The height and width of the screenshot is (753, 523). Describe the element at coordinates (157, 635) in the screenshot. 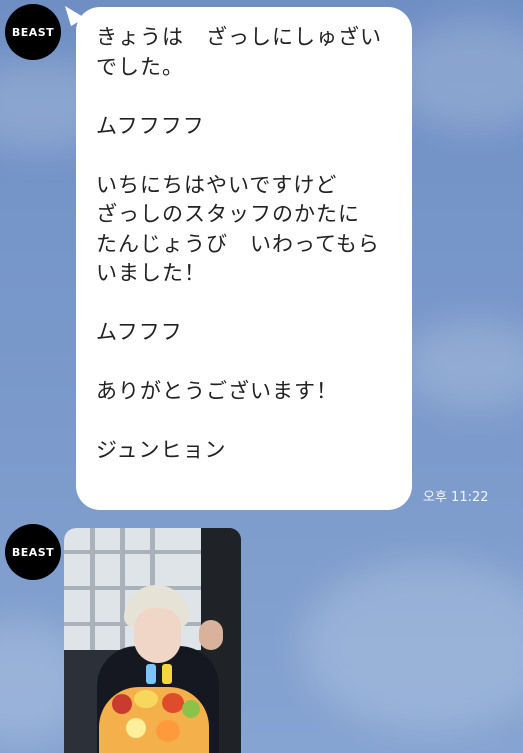

I see `person-face` at that location.